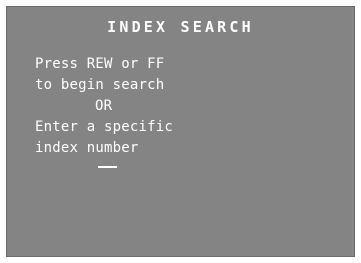 This screenshot has width=361, height=263. Describe the element at coordinates (87, 148) in the screenshot. I see `instruction-line-5: index number` at that location.